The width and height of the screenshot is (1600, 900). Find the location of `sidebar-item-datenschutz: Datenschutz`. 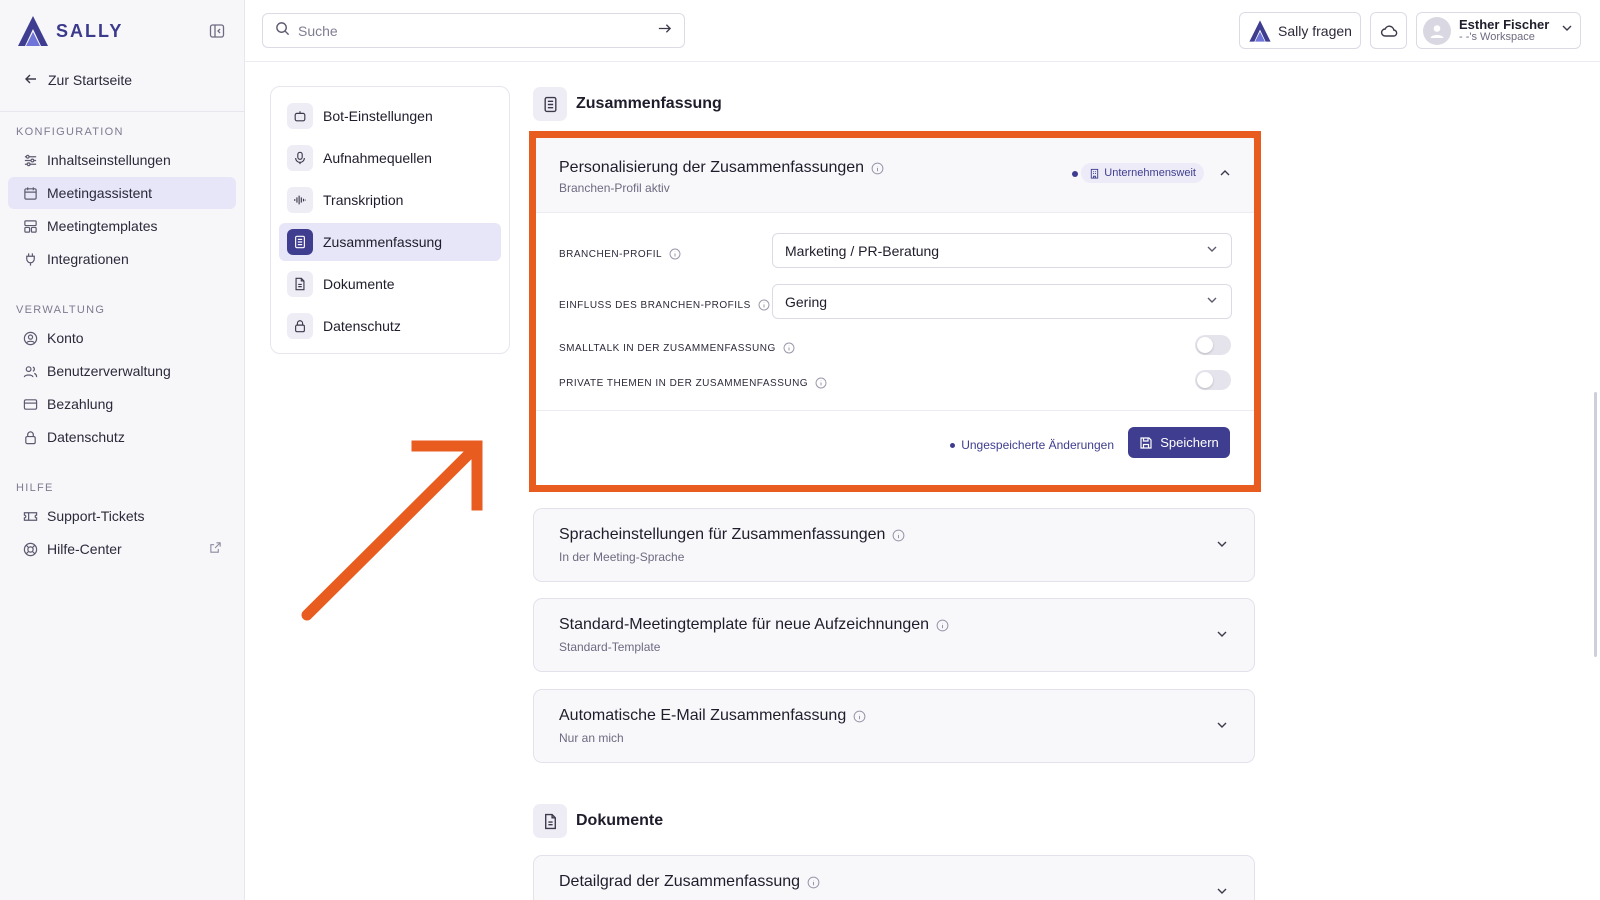

sidebar-item-datenschutz: Datenschutz is located at coordinates (122, 437).